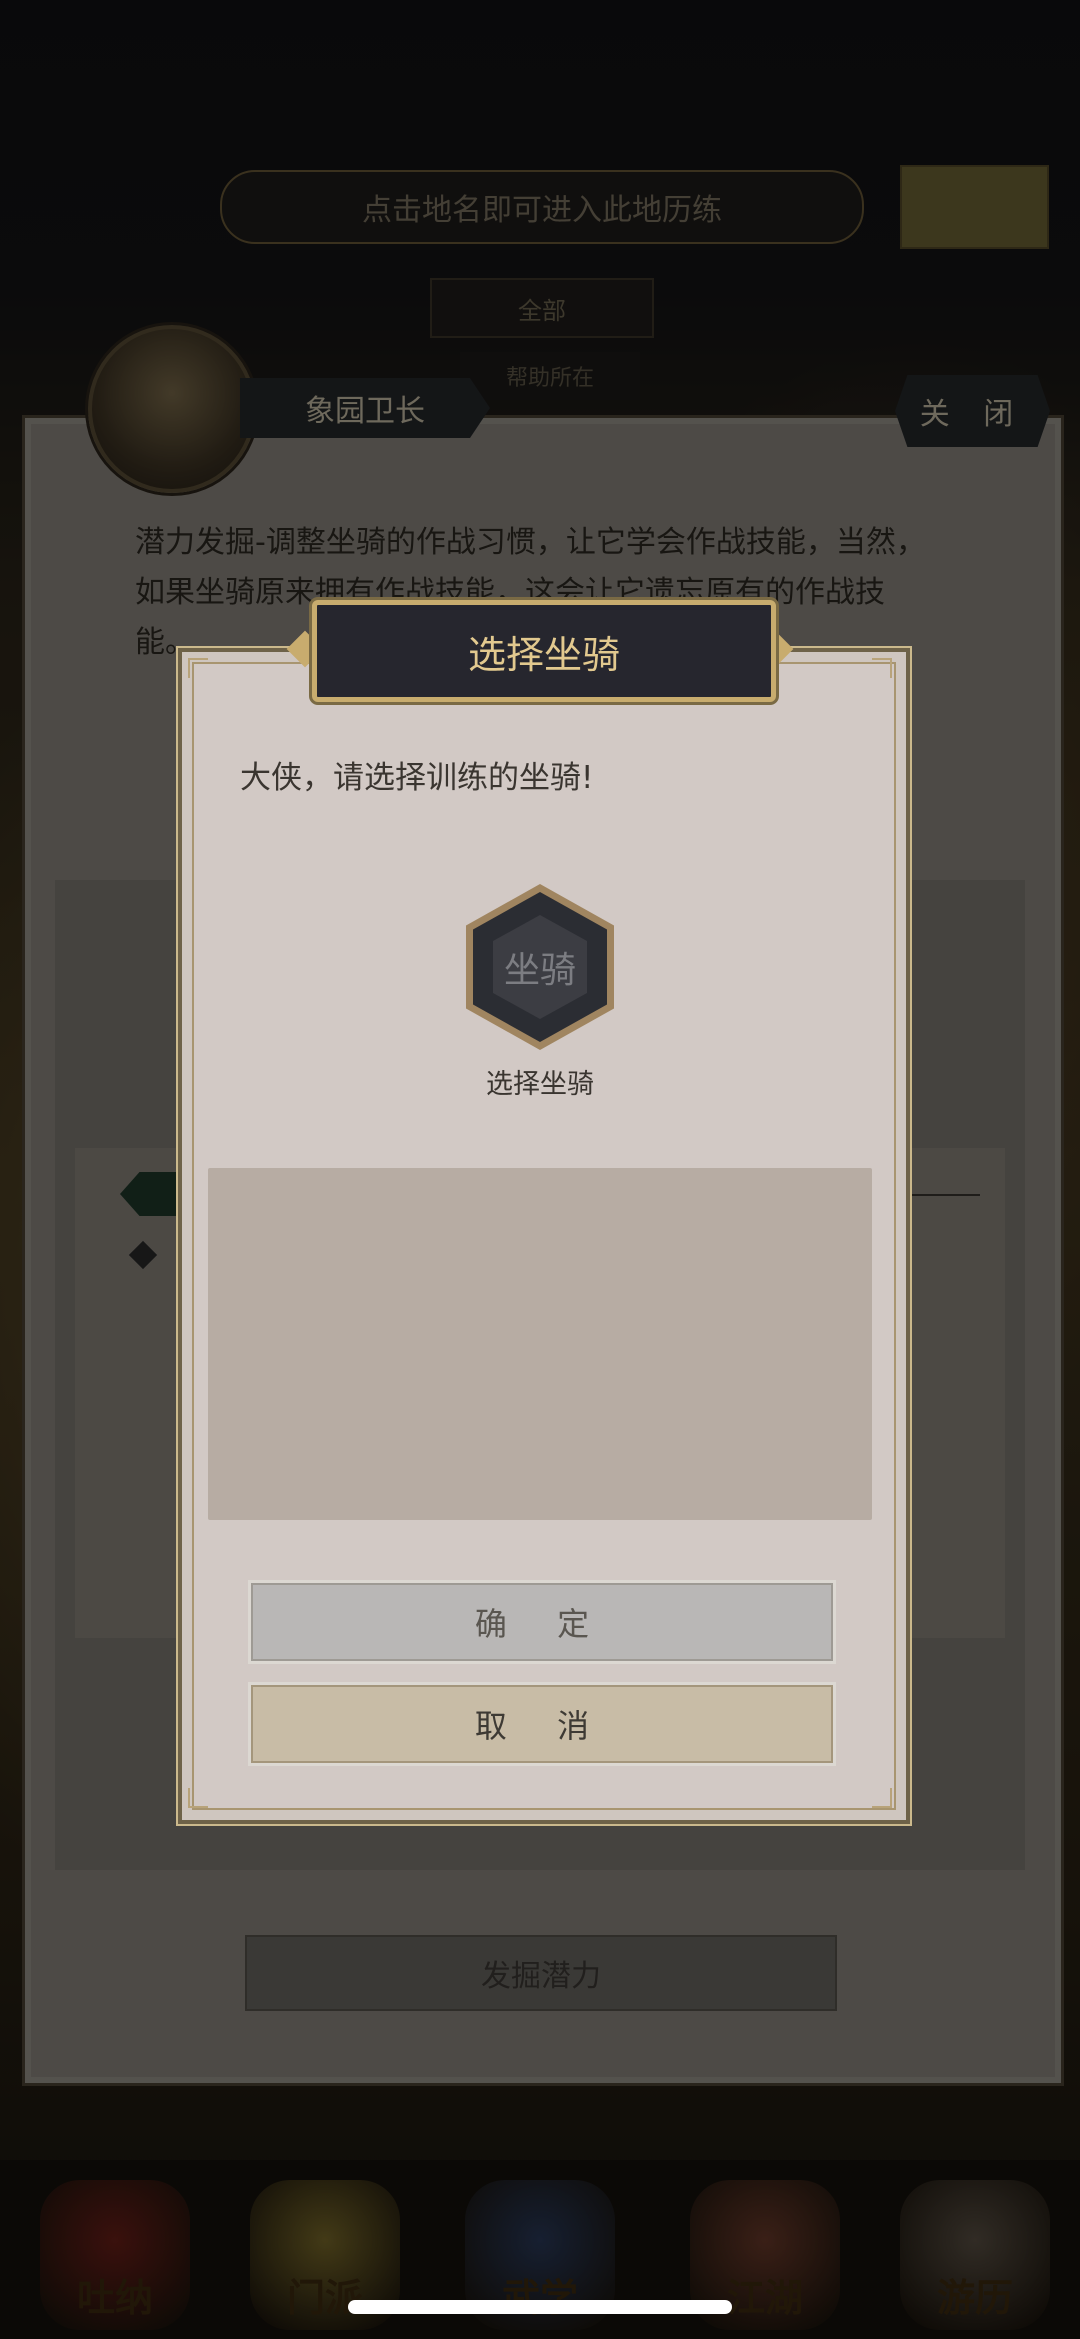 This screenshot has height=2339, width=1080. Describe the element at coordinates (540, 1344) in the screenshot. I see `mount-info-area` at that location.